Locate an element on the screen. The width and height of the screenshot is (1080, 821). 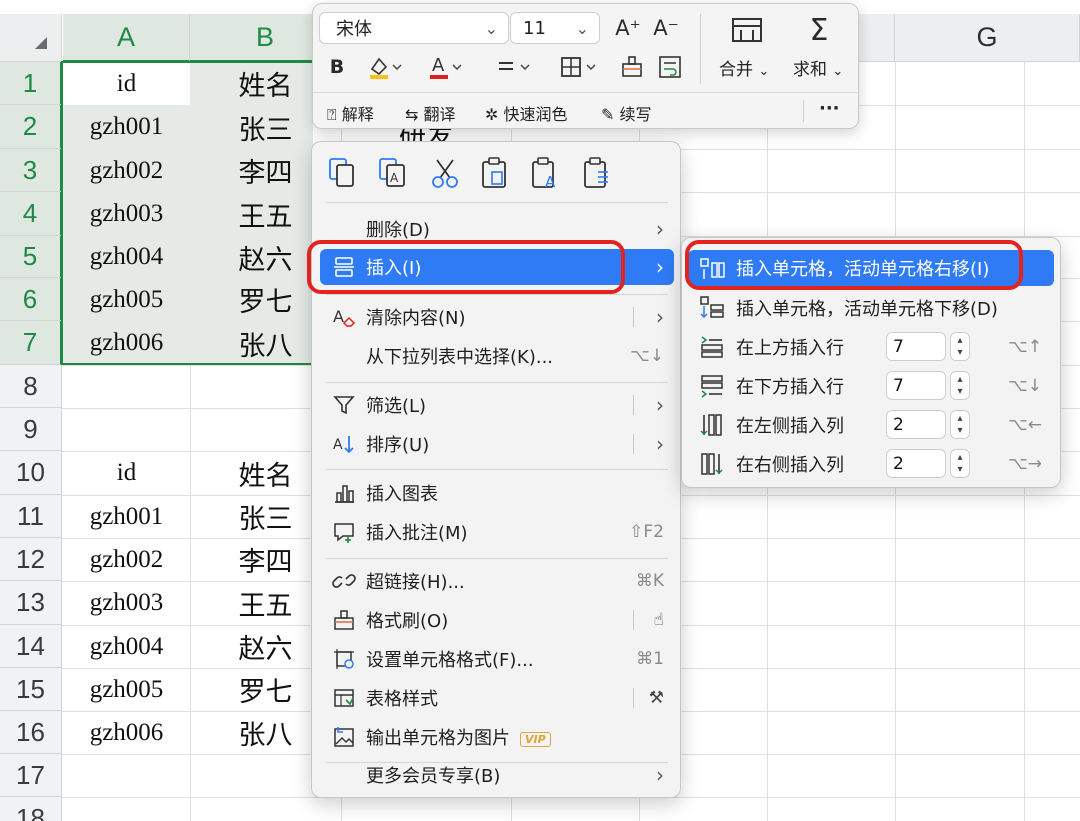
font-name-select: 宋体 ⌄ is located at coordinates (414, 28).